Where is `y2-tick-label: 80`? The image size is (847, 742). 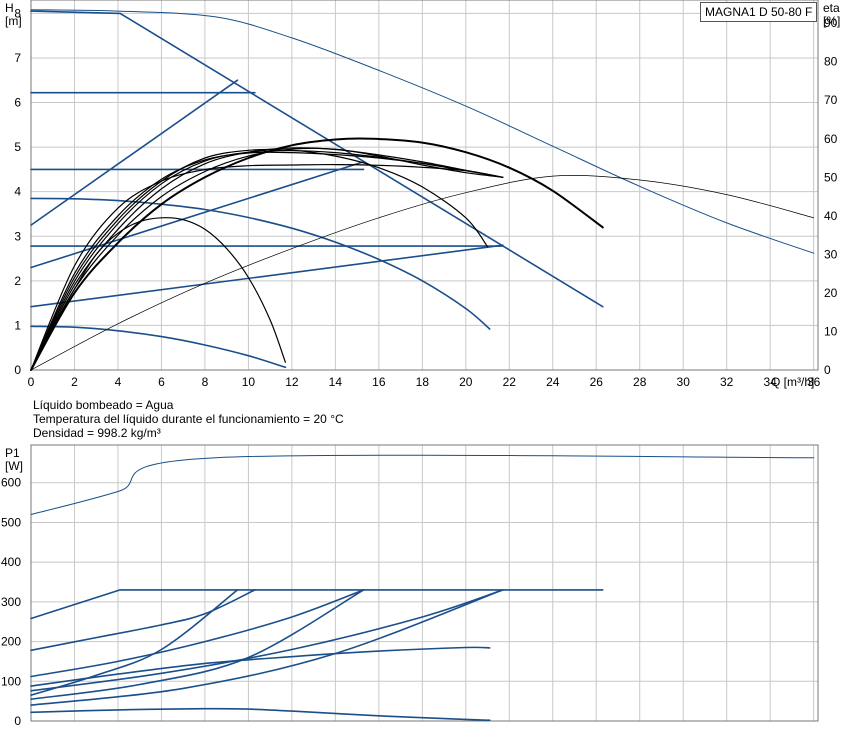
y2-tick-label: 80 is located at coordinates (831, 62).